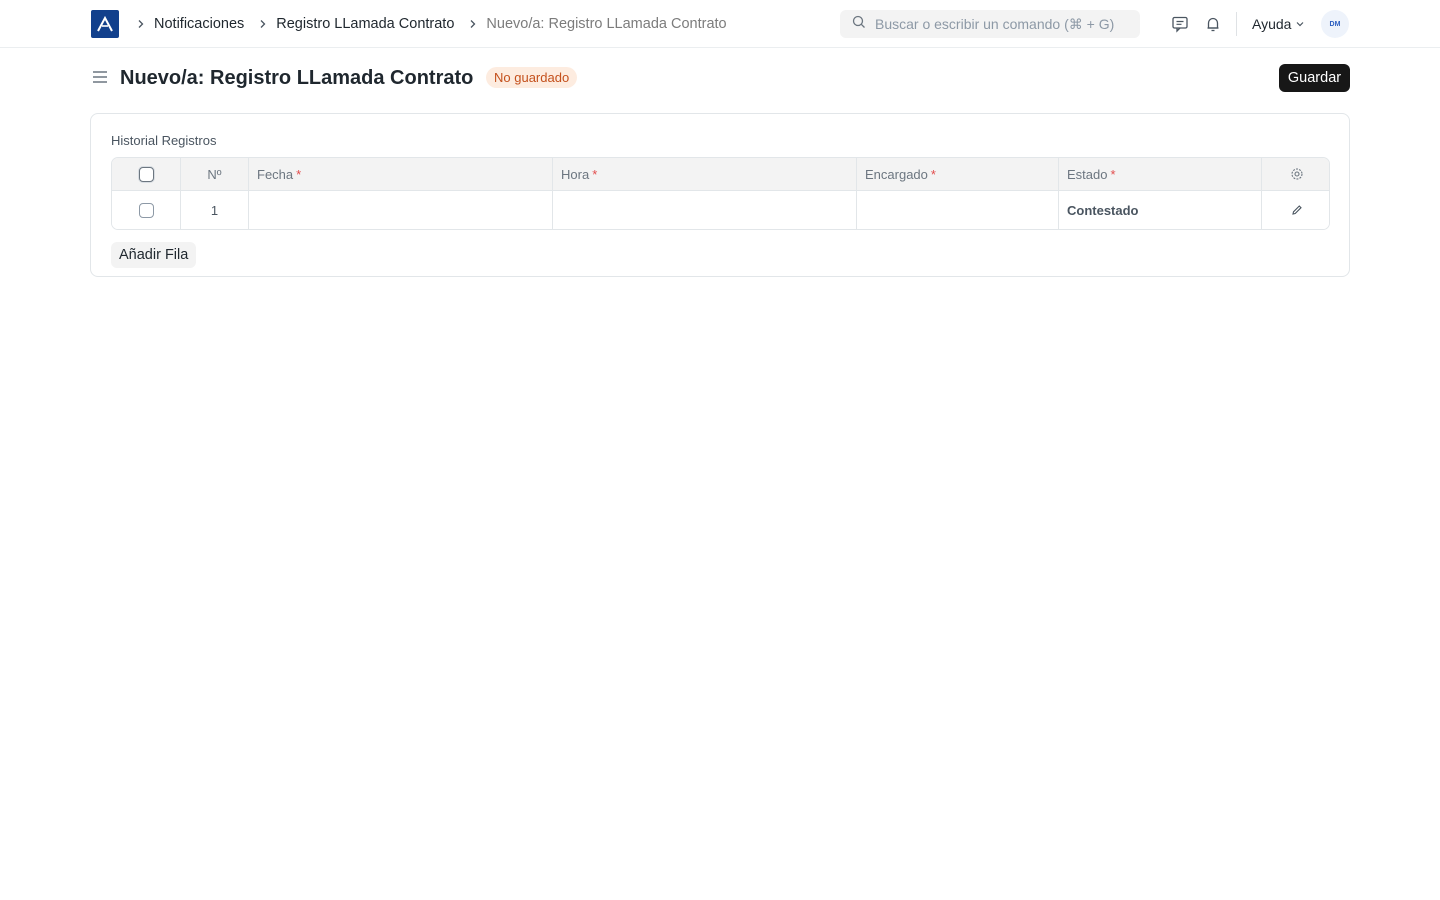 This screenshot has height=900, width=1440. I want to click on save-button: Guardar, so click(1314, 78).